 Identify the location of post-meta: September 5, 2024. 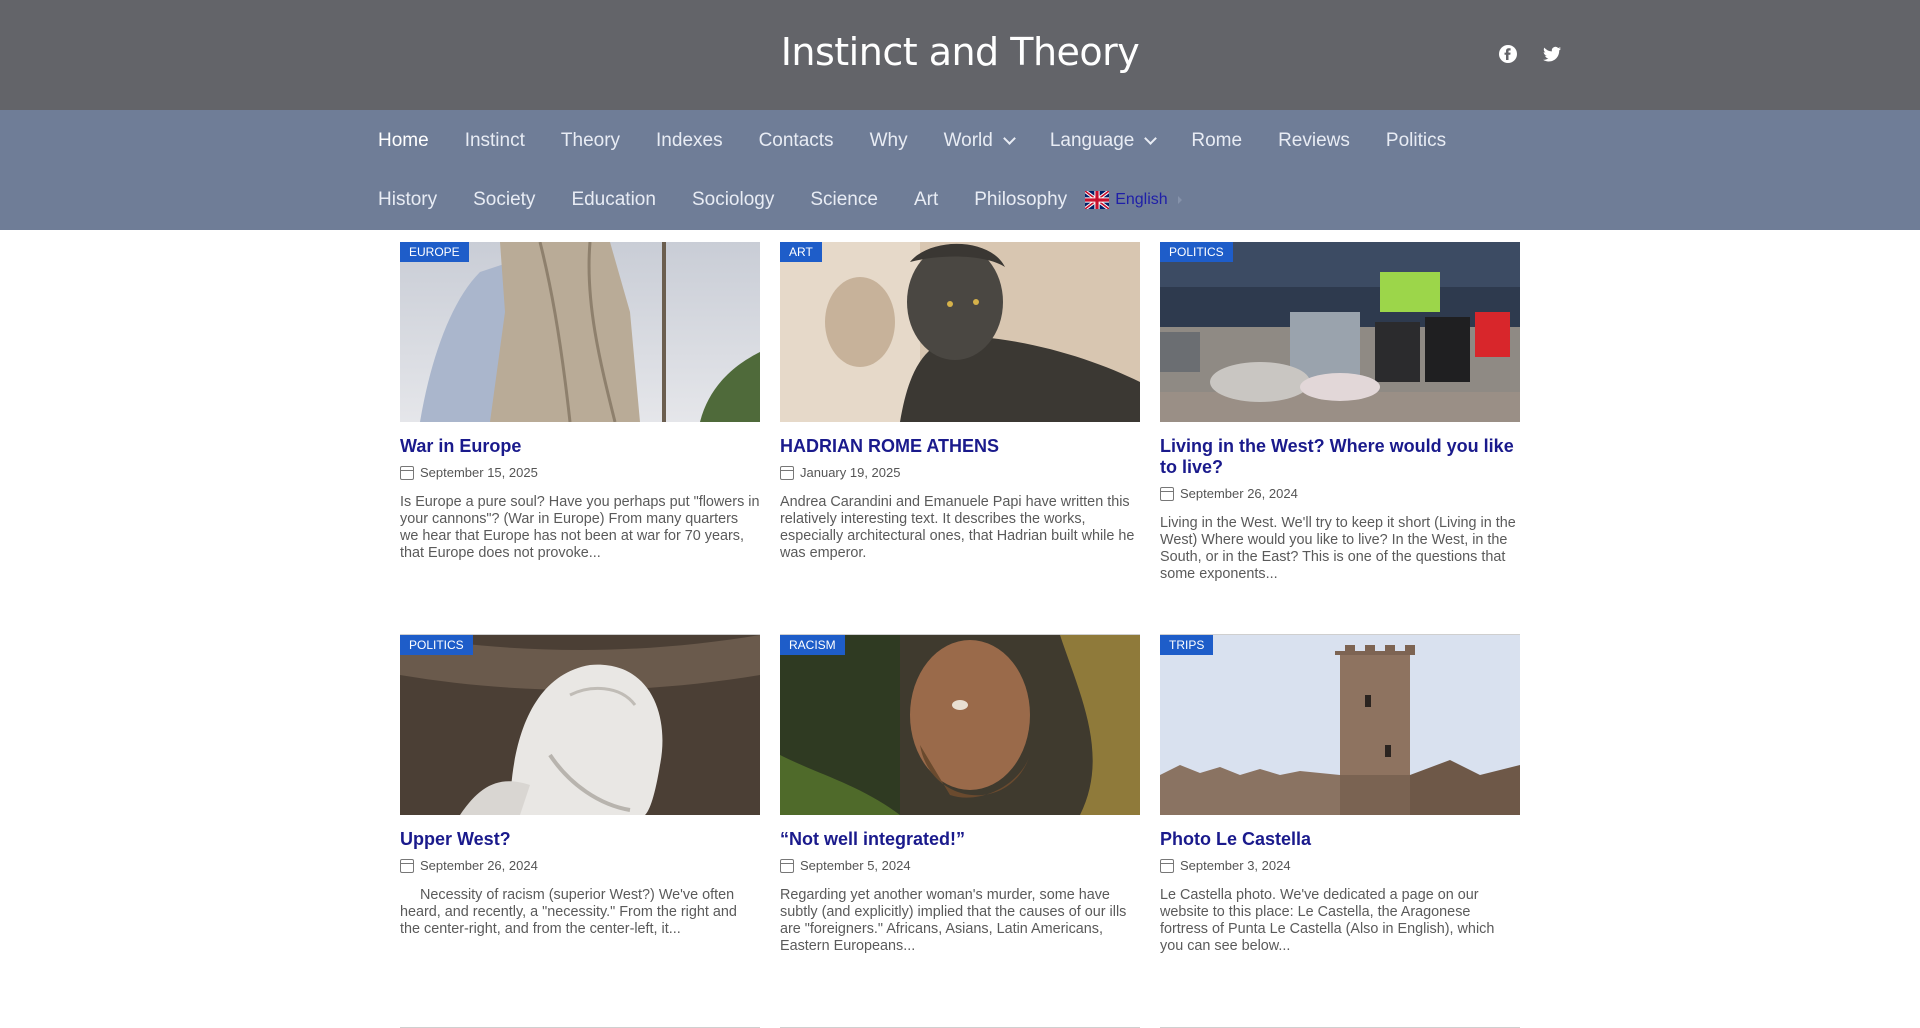
(960, 865).